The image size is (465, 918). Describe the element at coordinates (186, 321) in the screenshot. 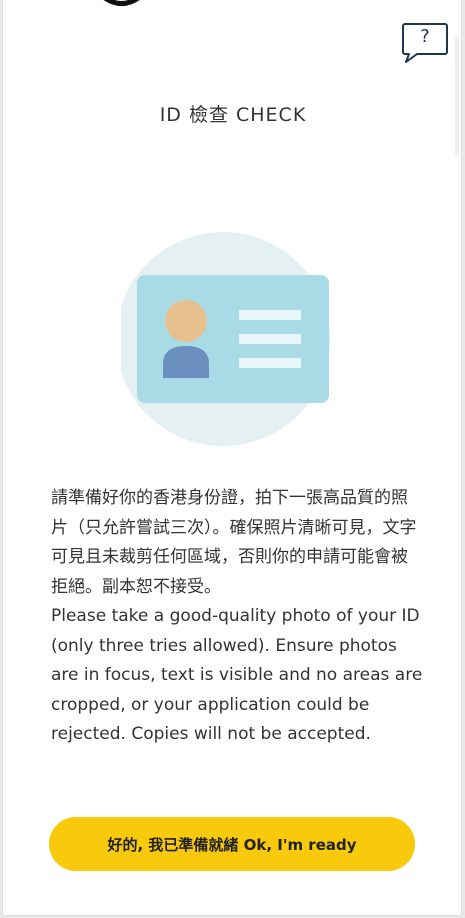

I see `avatar-head` at that location.